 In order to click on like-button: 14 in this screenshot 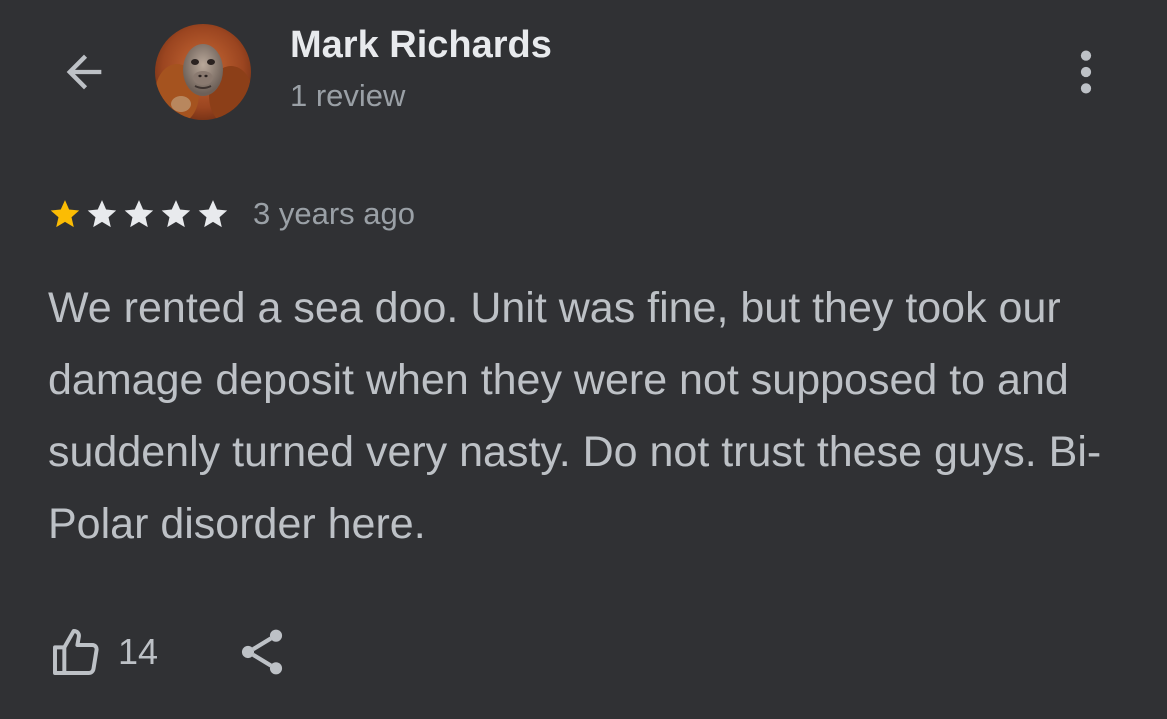, I will do `click(103, 652)`.